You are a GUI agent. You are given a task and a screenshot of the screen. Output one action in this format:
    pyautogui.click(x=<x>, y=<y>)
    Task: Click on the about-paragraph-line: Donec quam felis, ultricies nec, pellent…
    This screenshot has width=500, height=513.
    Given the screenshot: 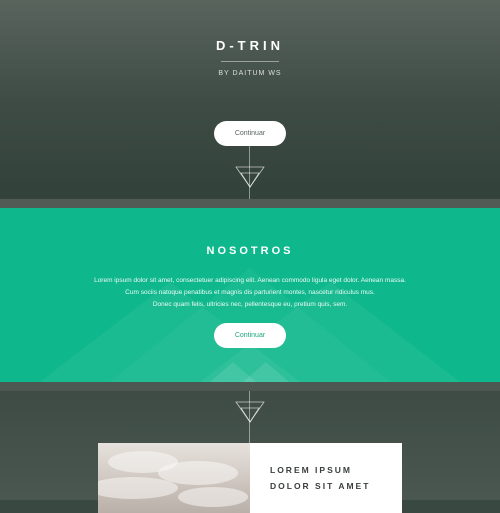 What is the action you would take?
    pyautogui.click(x=250, y=304)
    